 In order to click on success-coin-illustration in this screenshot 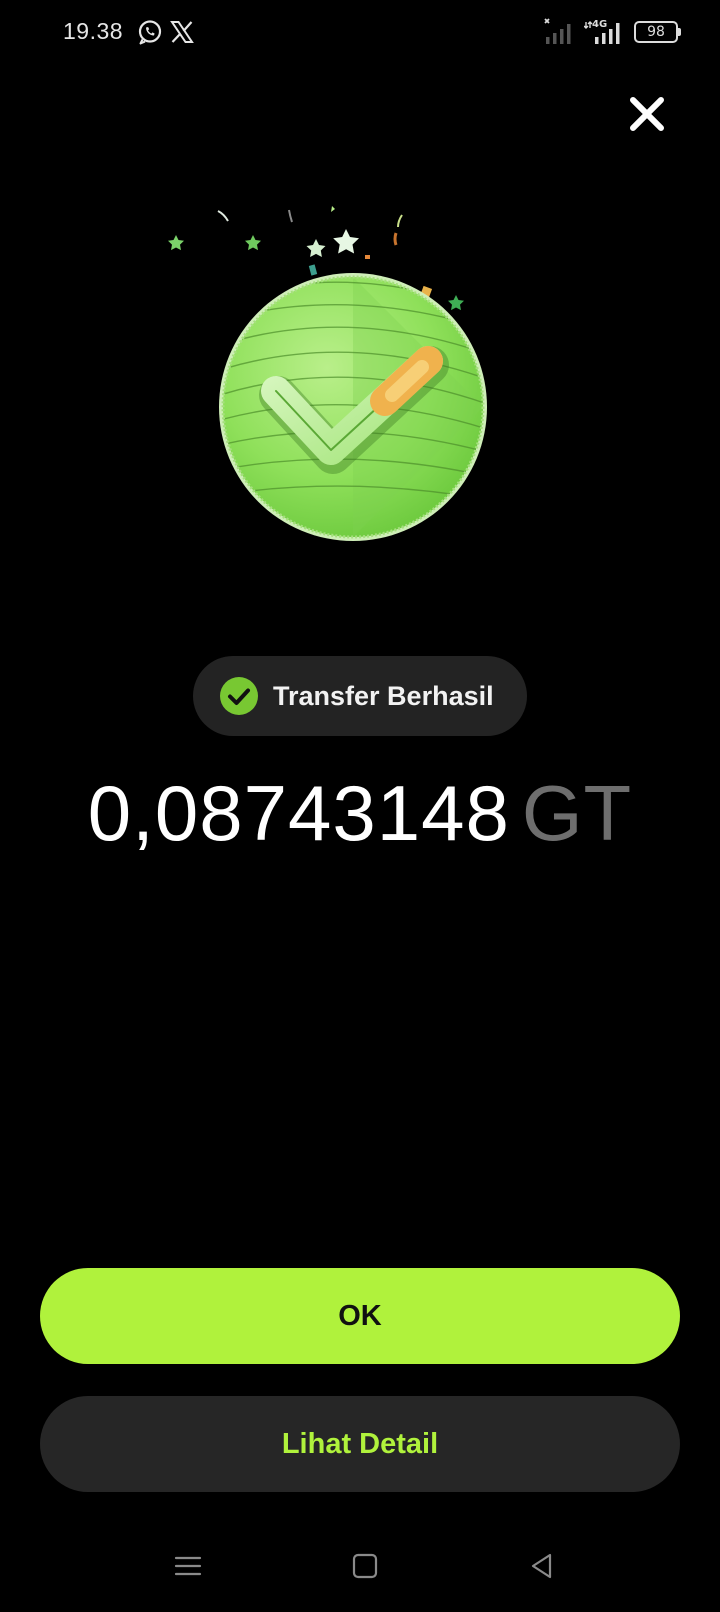, I will do `click(327, 373)`.